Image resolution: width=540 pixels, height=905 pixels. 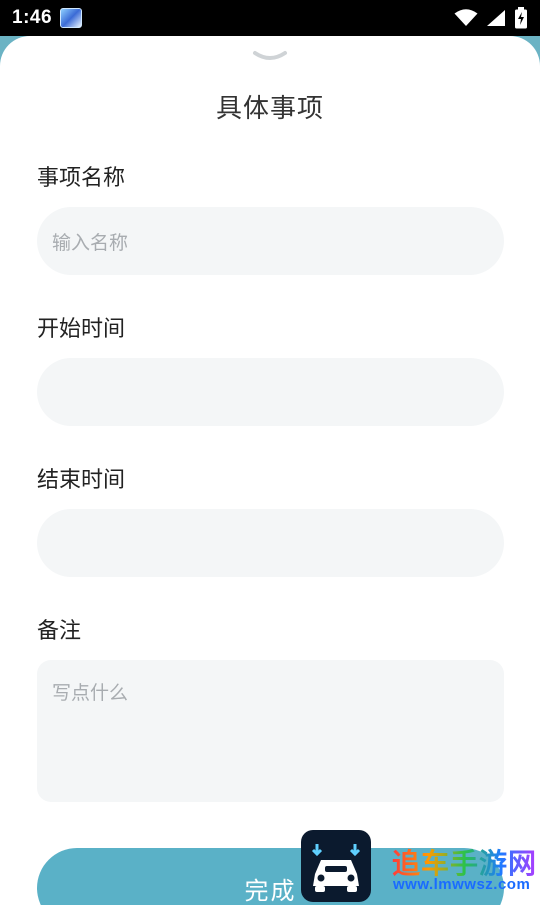 I want to click on item-name-input: 输入名称, so click(x=270, y=241).